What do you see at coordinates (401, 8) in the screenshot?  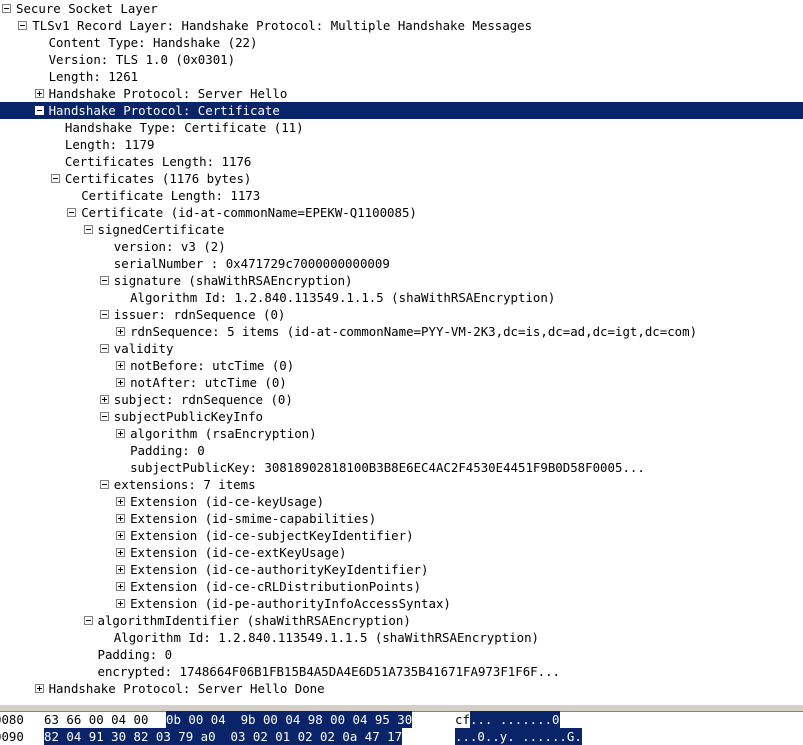 I see `tree-row: Secure Socket Layer` at bounding box center [401, 8].